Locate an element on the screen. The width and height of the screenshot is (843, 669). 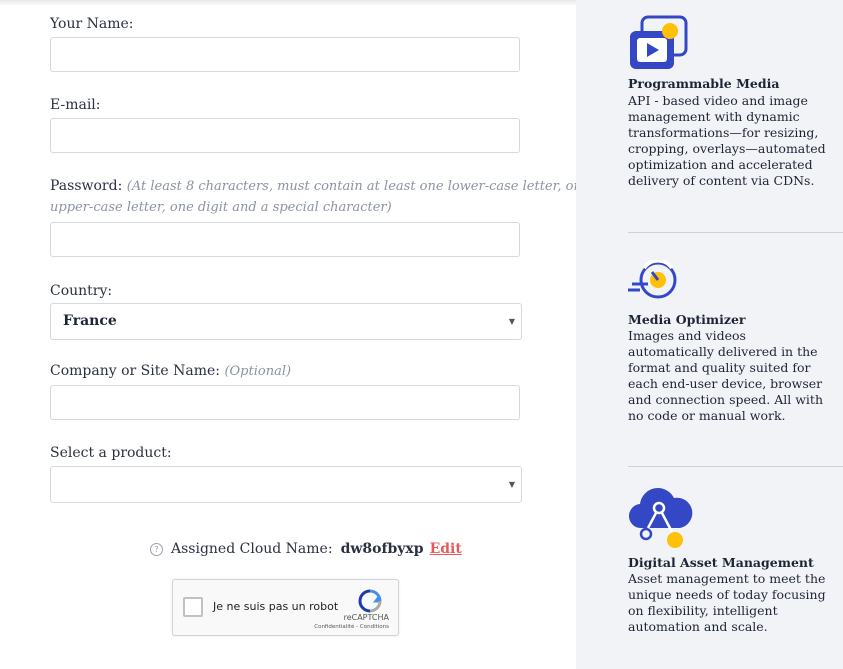
email-label: E-mail: is located at coordinates (75, 105).